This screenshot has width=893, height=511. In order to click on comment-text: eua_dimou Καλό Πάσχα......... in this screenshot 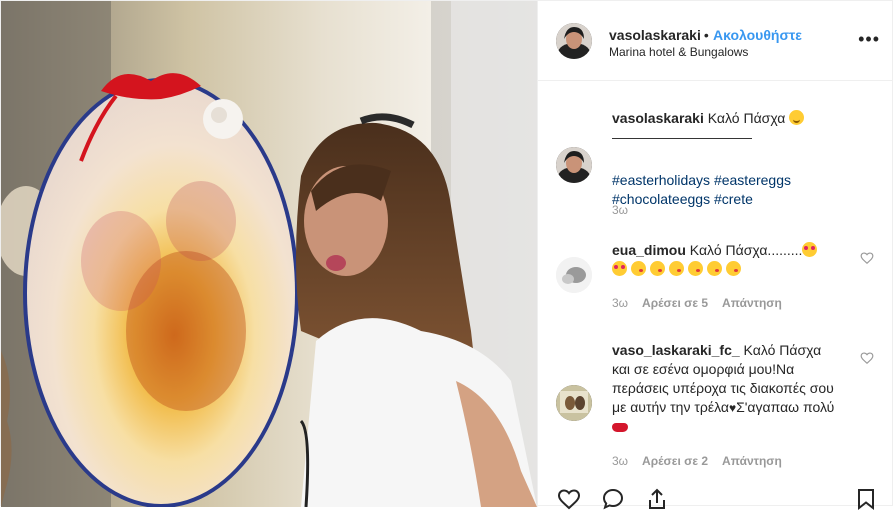, I will do `click(721, 260)`.